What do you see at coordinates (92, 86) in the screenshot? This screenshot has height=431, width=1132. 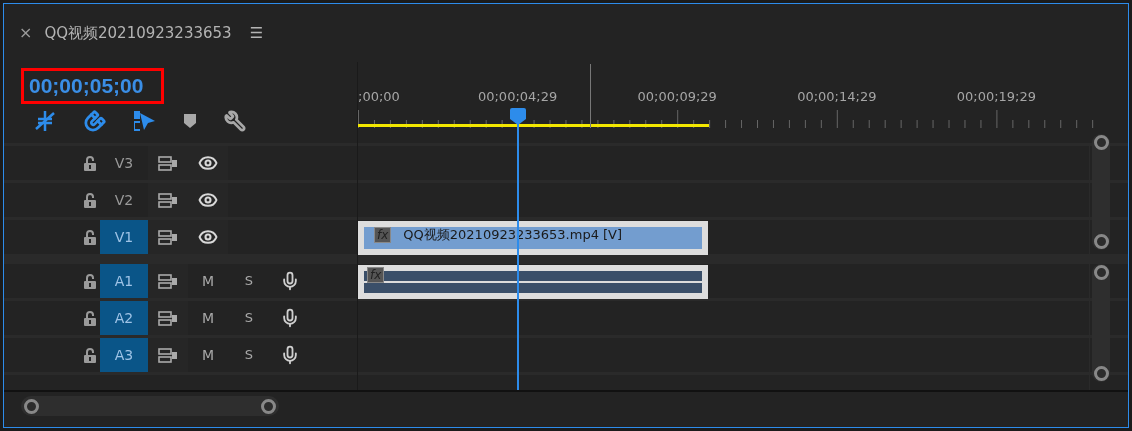 I see `timecode-display: 00;00;05;00` at bounding box center [92, 86].